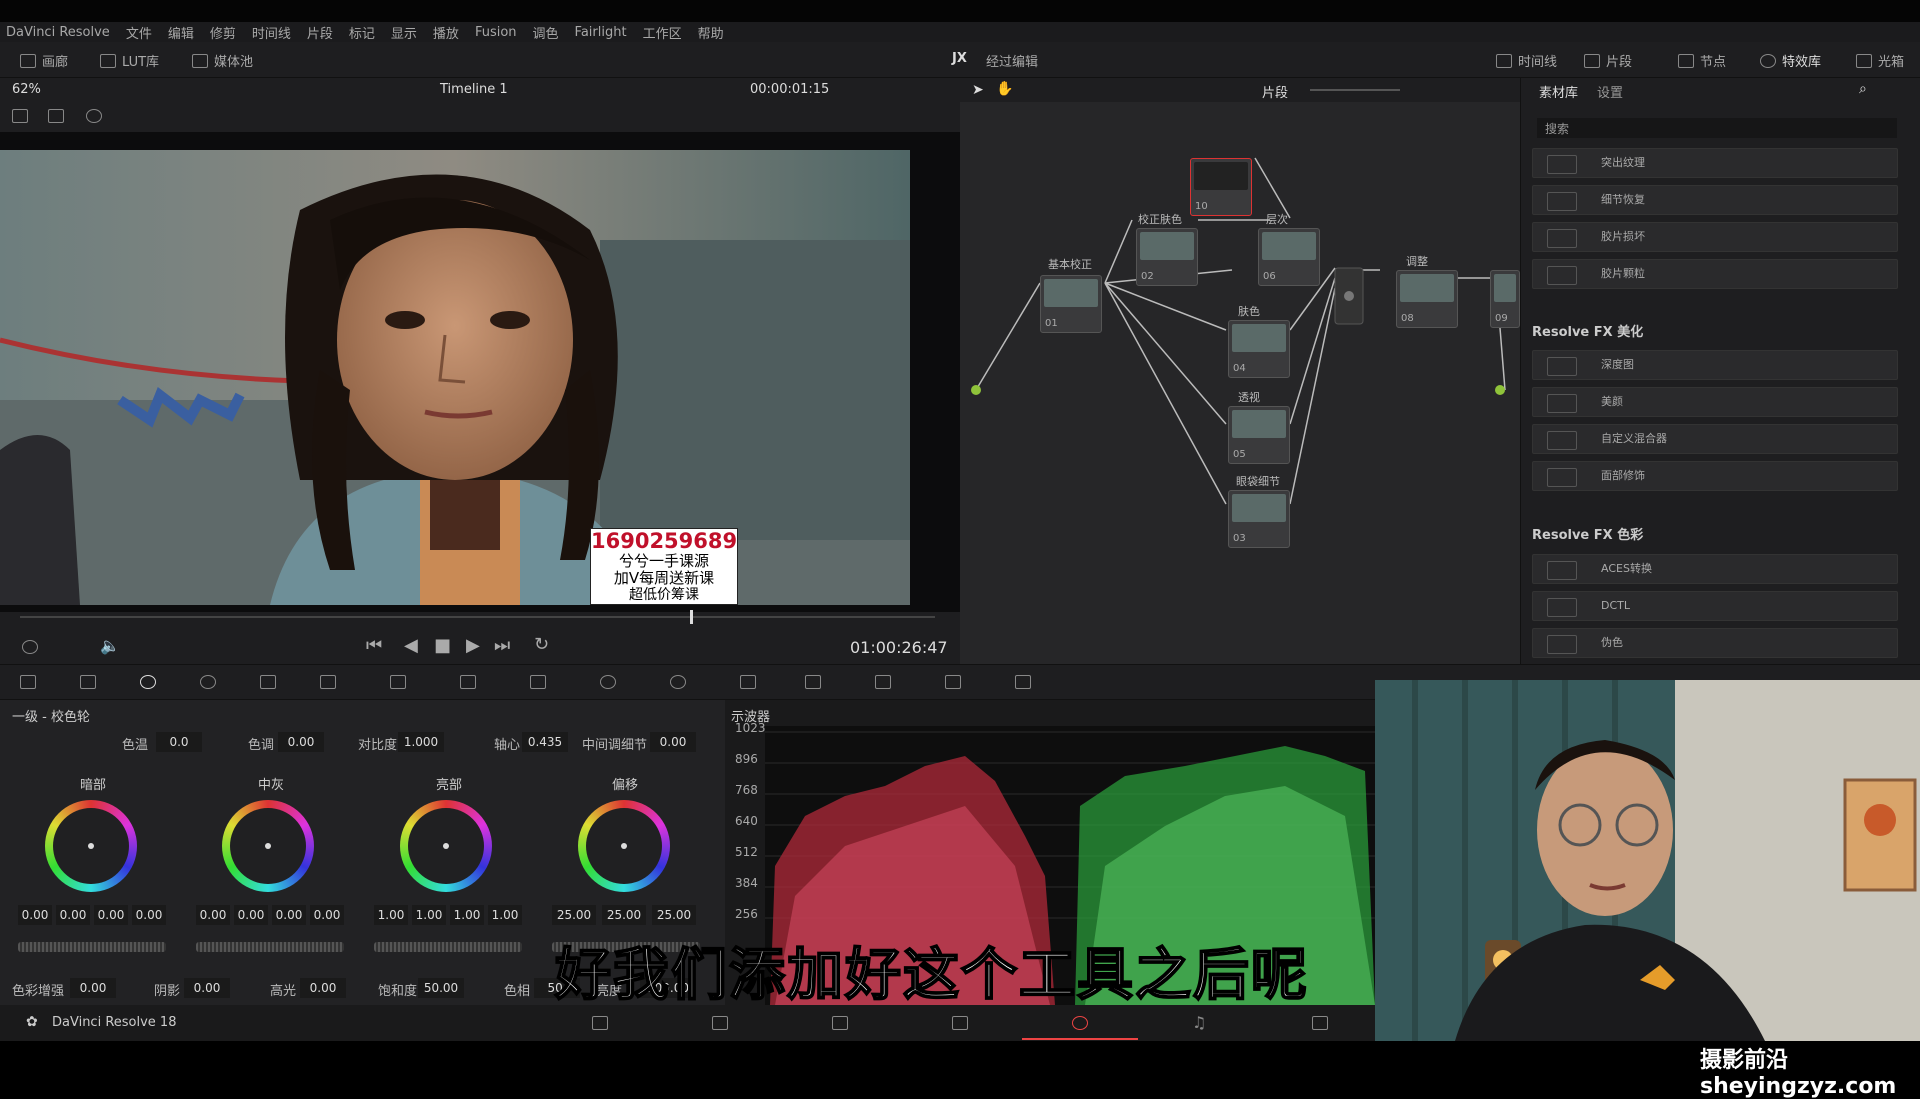 The height and width of the screenshot is (1099, 1920). What do you see at coordinates (111, 915) in the screenshot?
I see `lift-g: 0.00` at bounding box center [111, 915].